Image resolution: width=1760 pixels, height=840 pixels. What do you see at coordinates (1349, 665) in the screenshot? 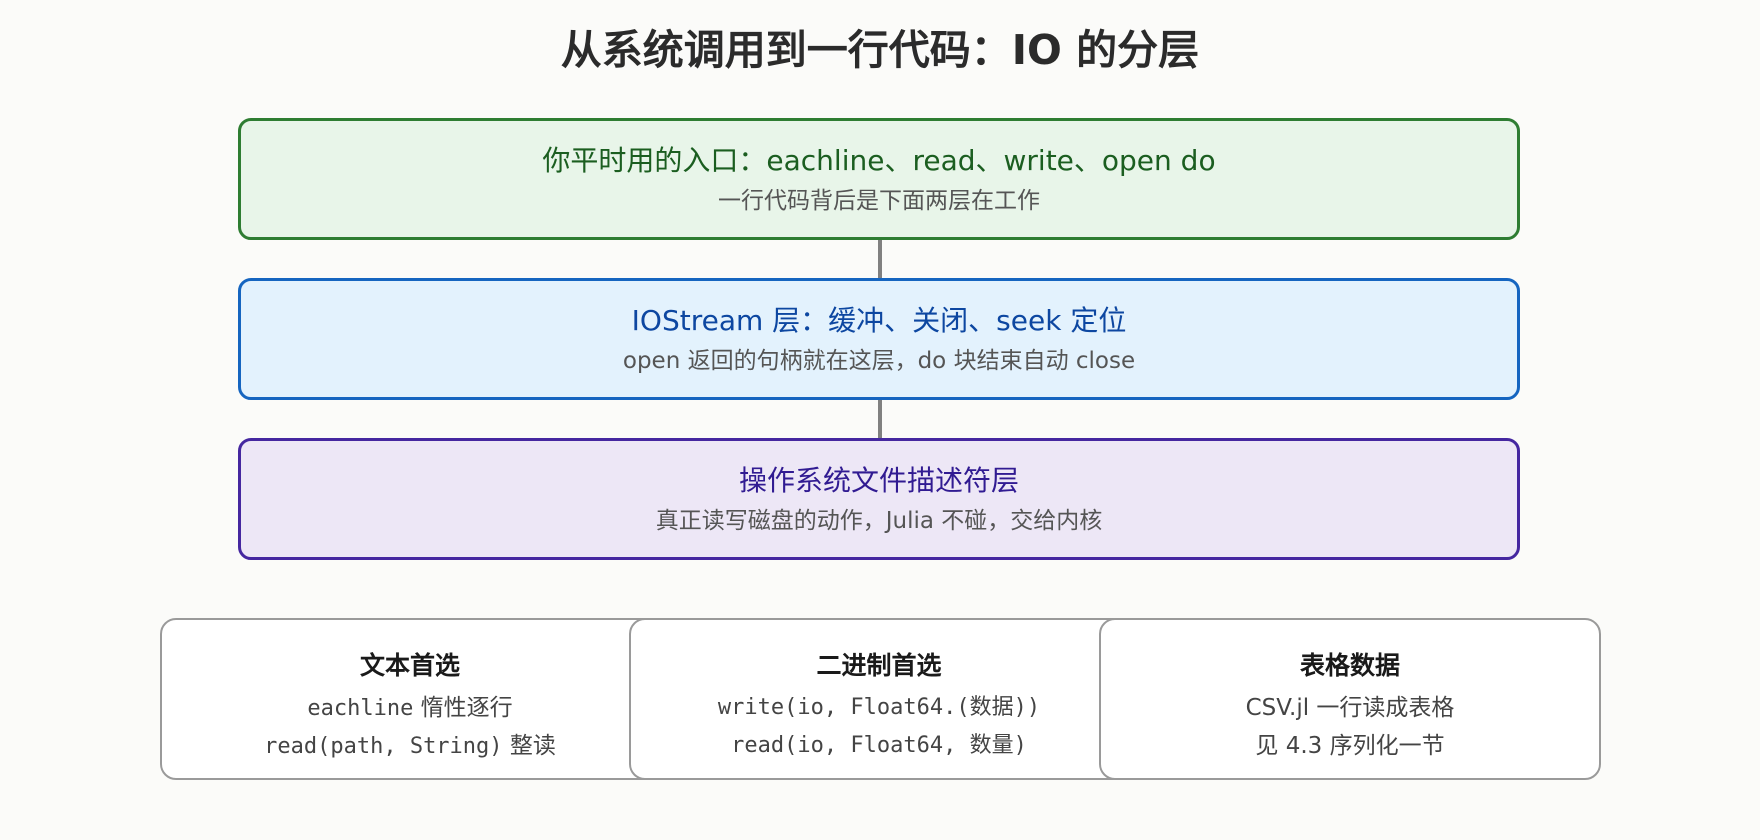
I see `card-table-title: 表格数据` at bounding box center [1349, 665].